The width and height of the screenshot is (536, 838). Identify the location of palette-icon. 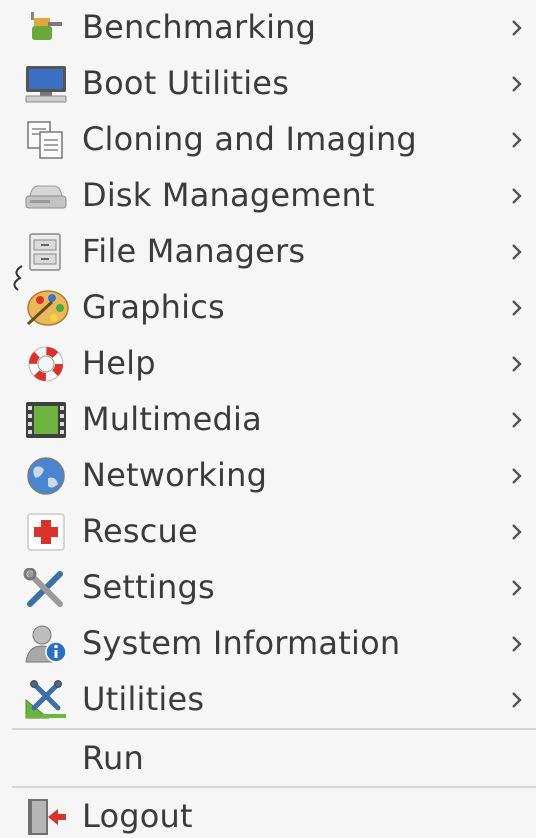
(46, 308).